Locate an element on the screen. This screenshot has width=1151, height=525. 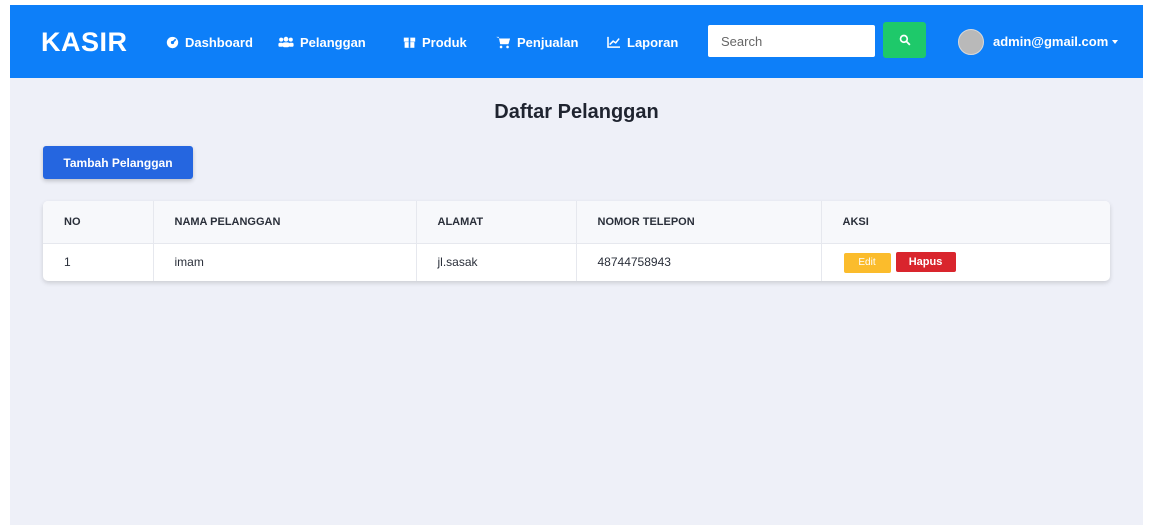
table-row: 1 imam jl.sasak 48744758943 Edit Hapus is located at coordinates (576, 262).